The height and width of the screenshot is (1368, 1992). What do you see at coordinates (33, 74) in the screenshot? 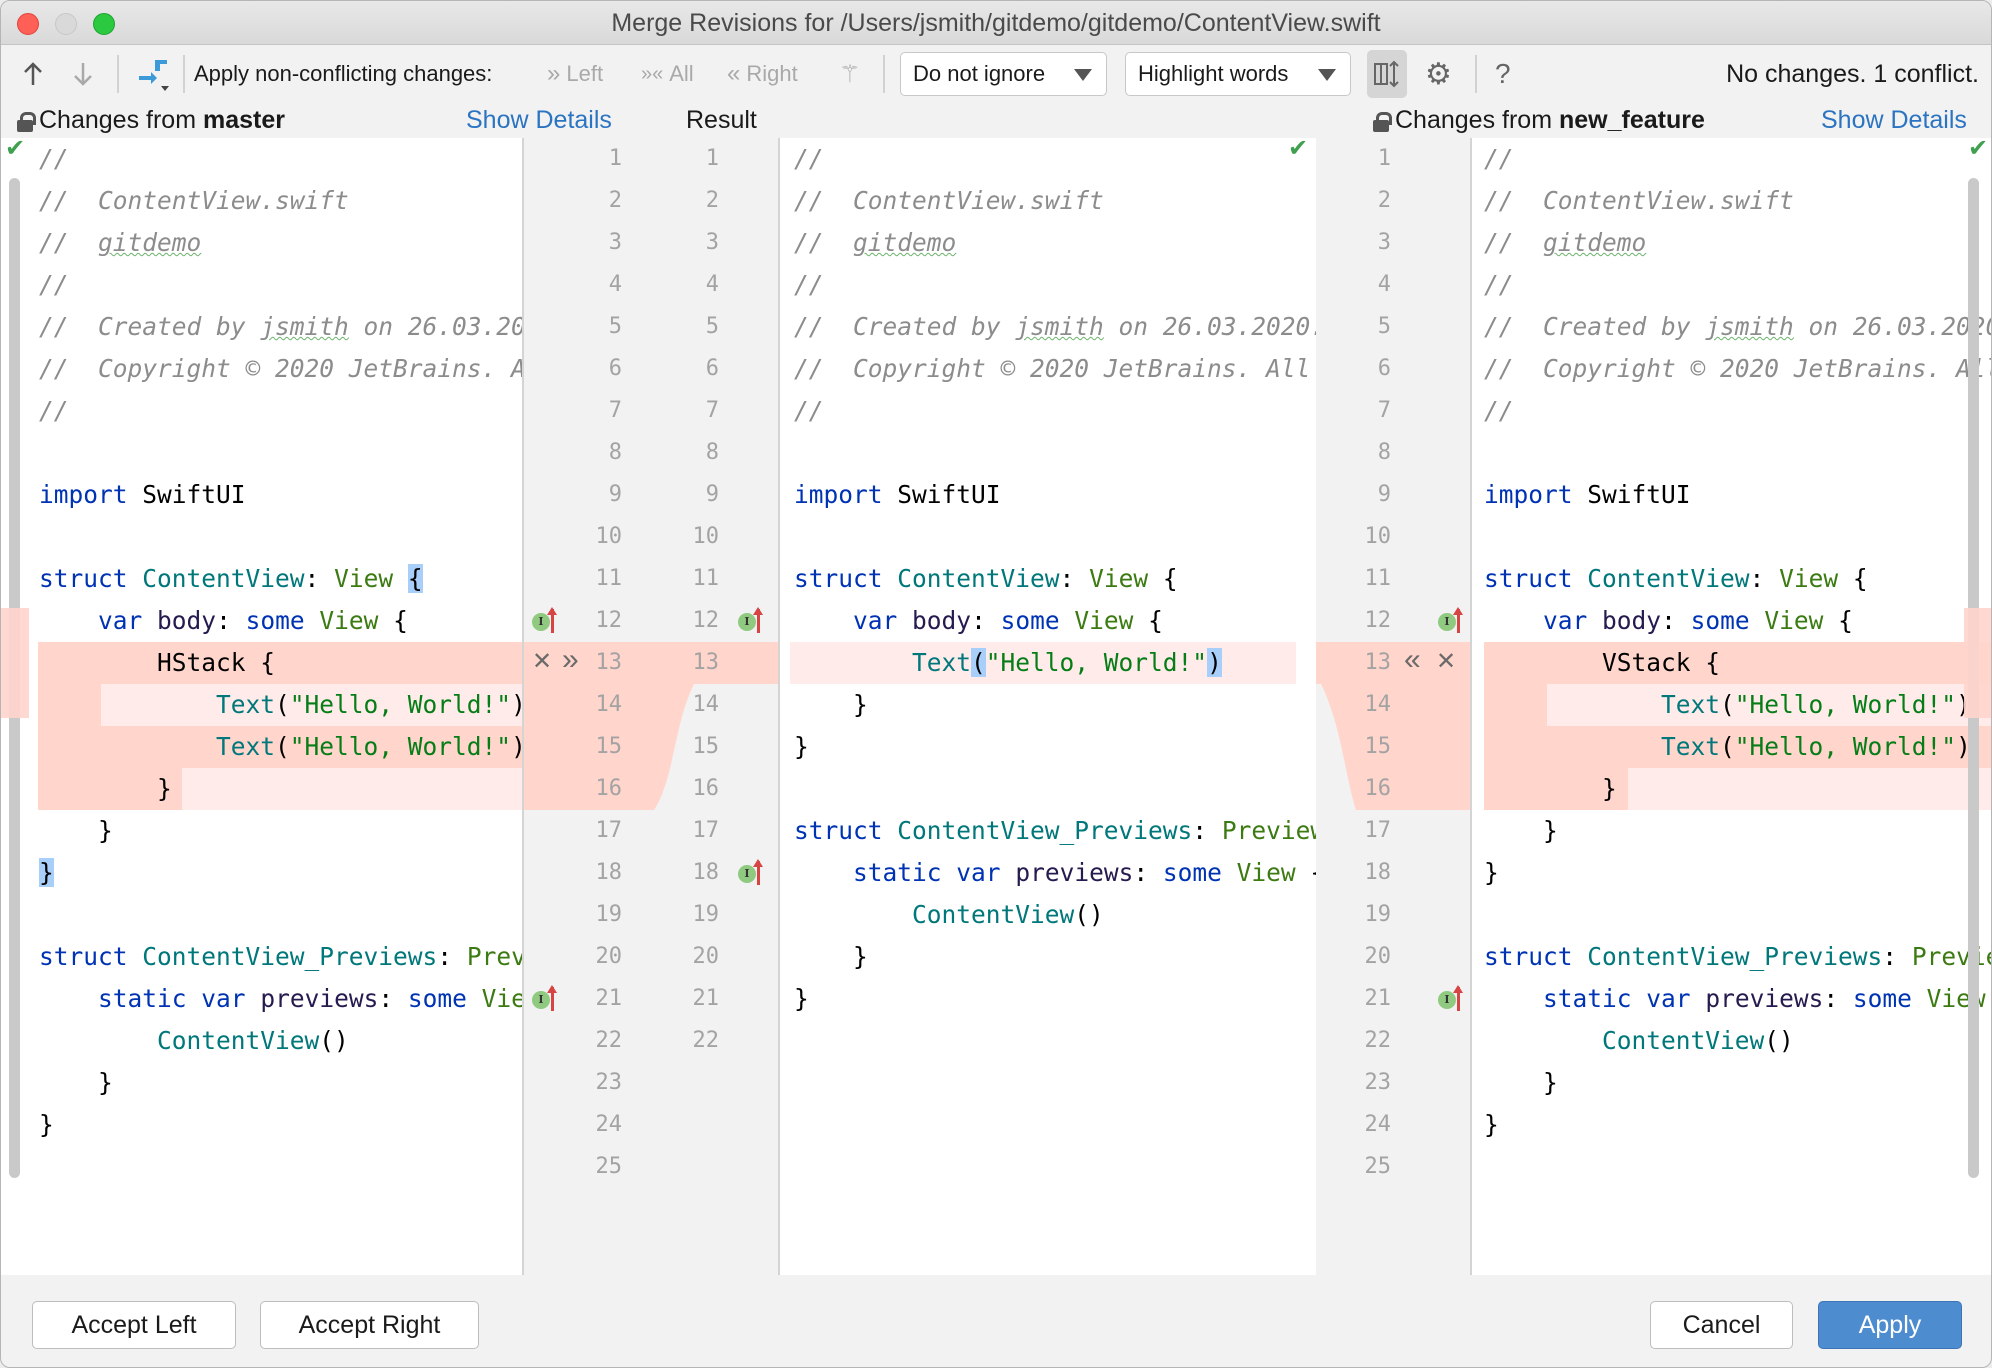
I see `previous-change-button` at bounding box center [33, 74].